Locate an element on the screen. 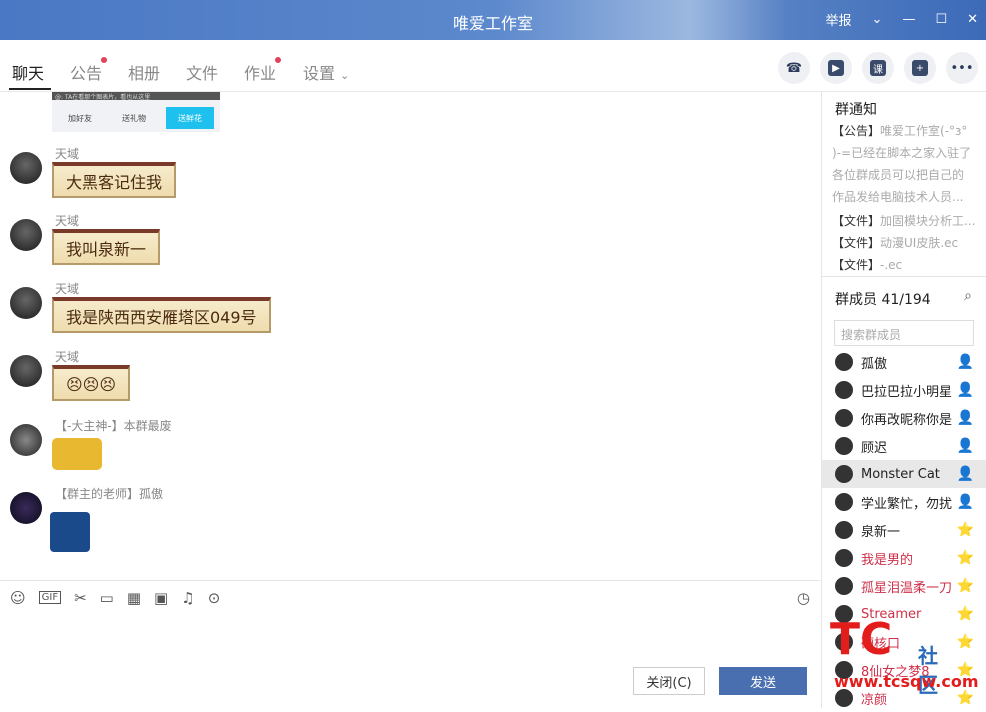 The width and height of the screenshot is (986, 712). minimize-icon: — is located at coordinates (908, 19).